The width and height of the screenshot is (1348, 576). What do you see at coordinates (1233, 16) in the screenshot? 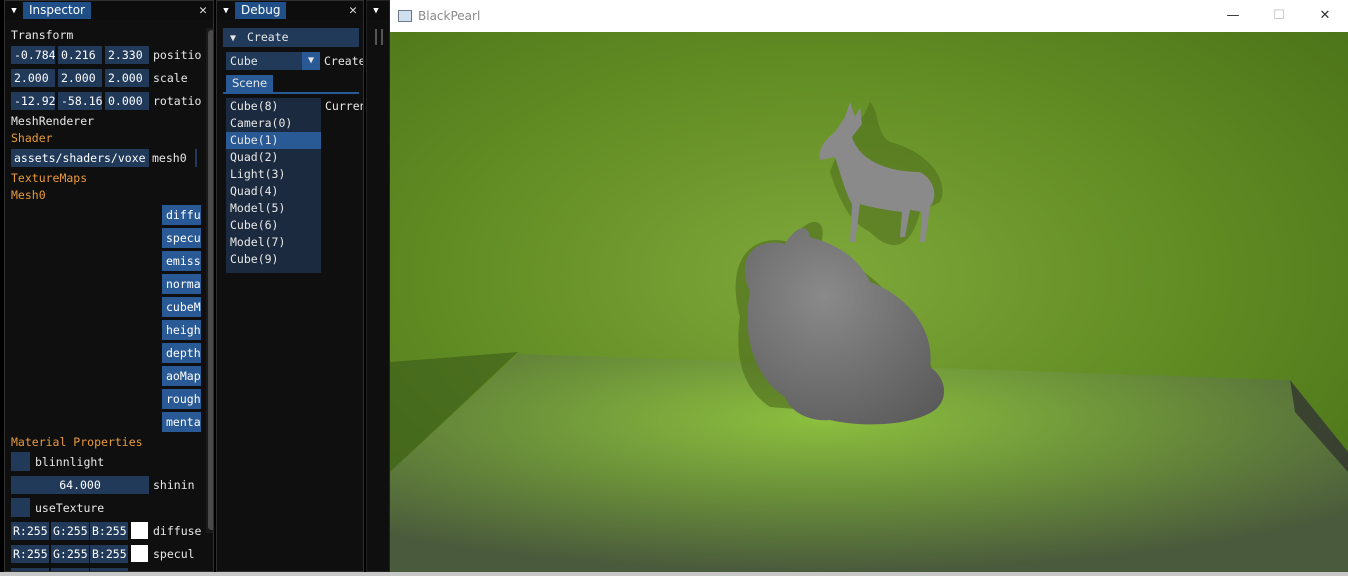
I see `minimize-button: —` at bounding box center [1233, 16].